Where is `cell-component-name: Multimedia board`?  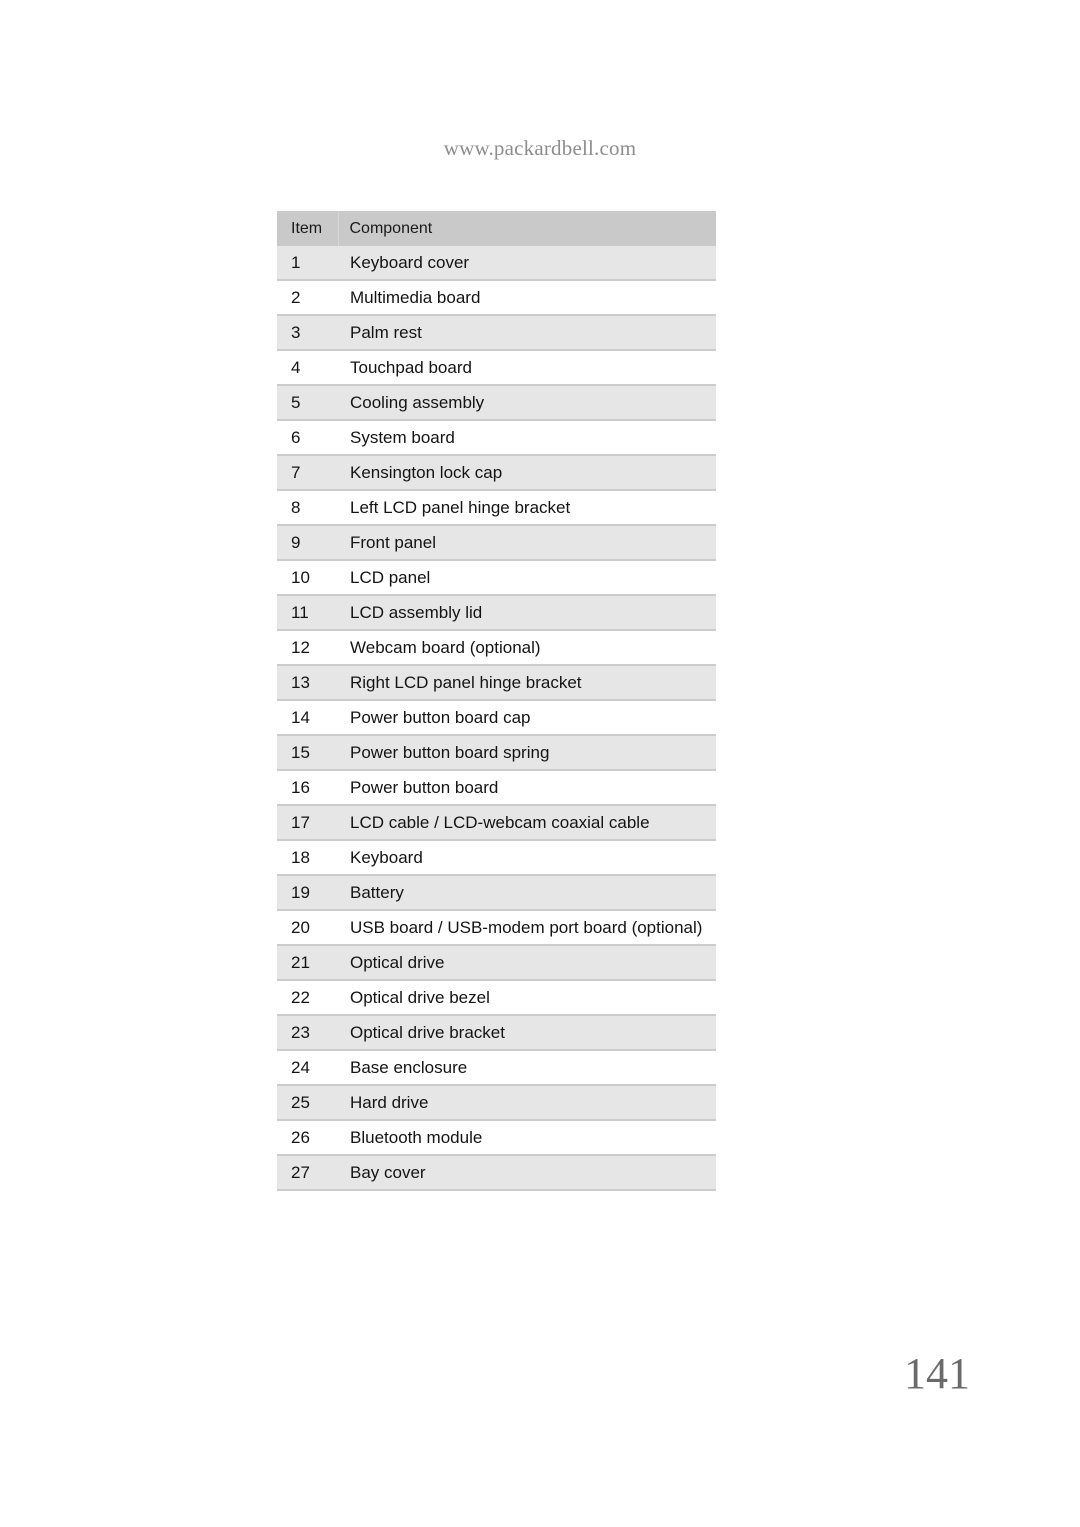
cell-component-name: Multimedia board is located at coordinates (527, 297).